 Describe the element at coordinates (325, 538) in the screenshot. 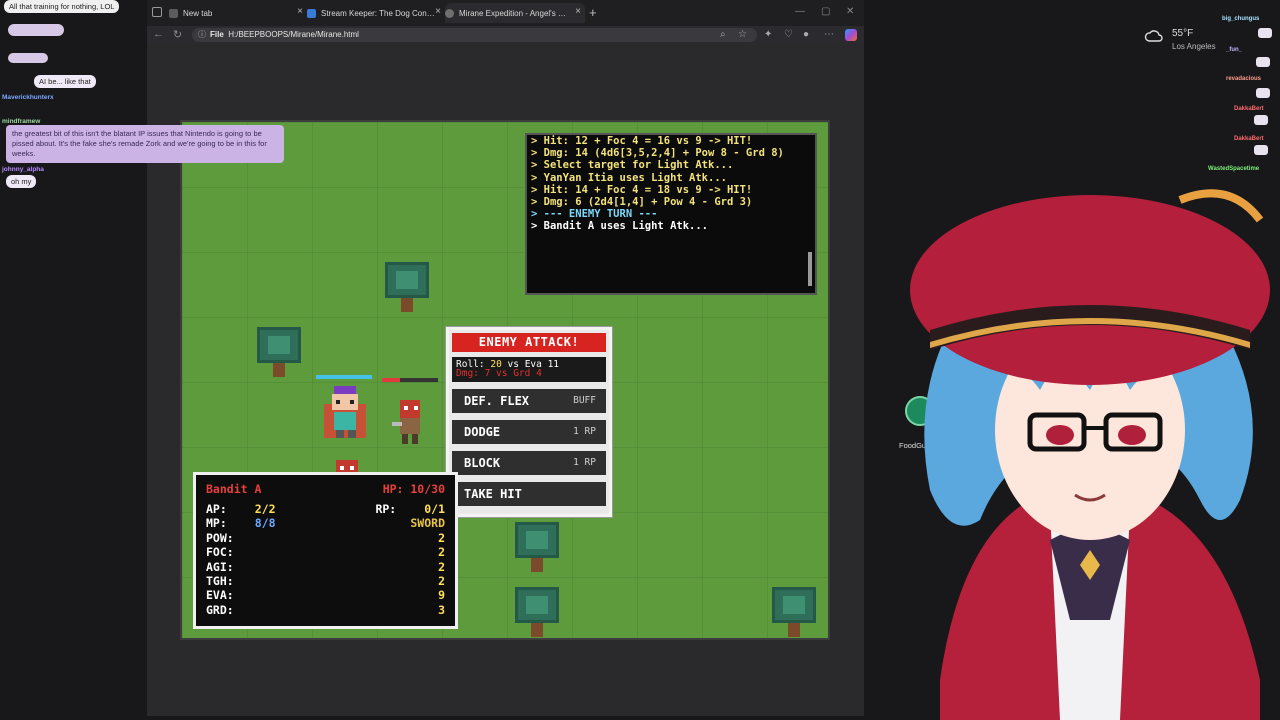

I see `stat-row: POW: 2` at that location.